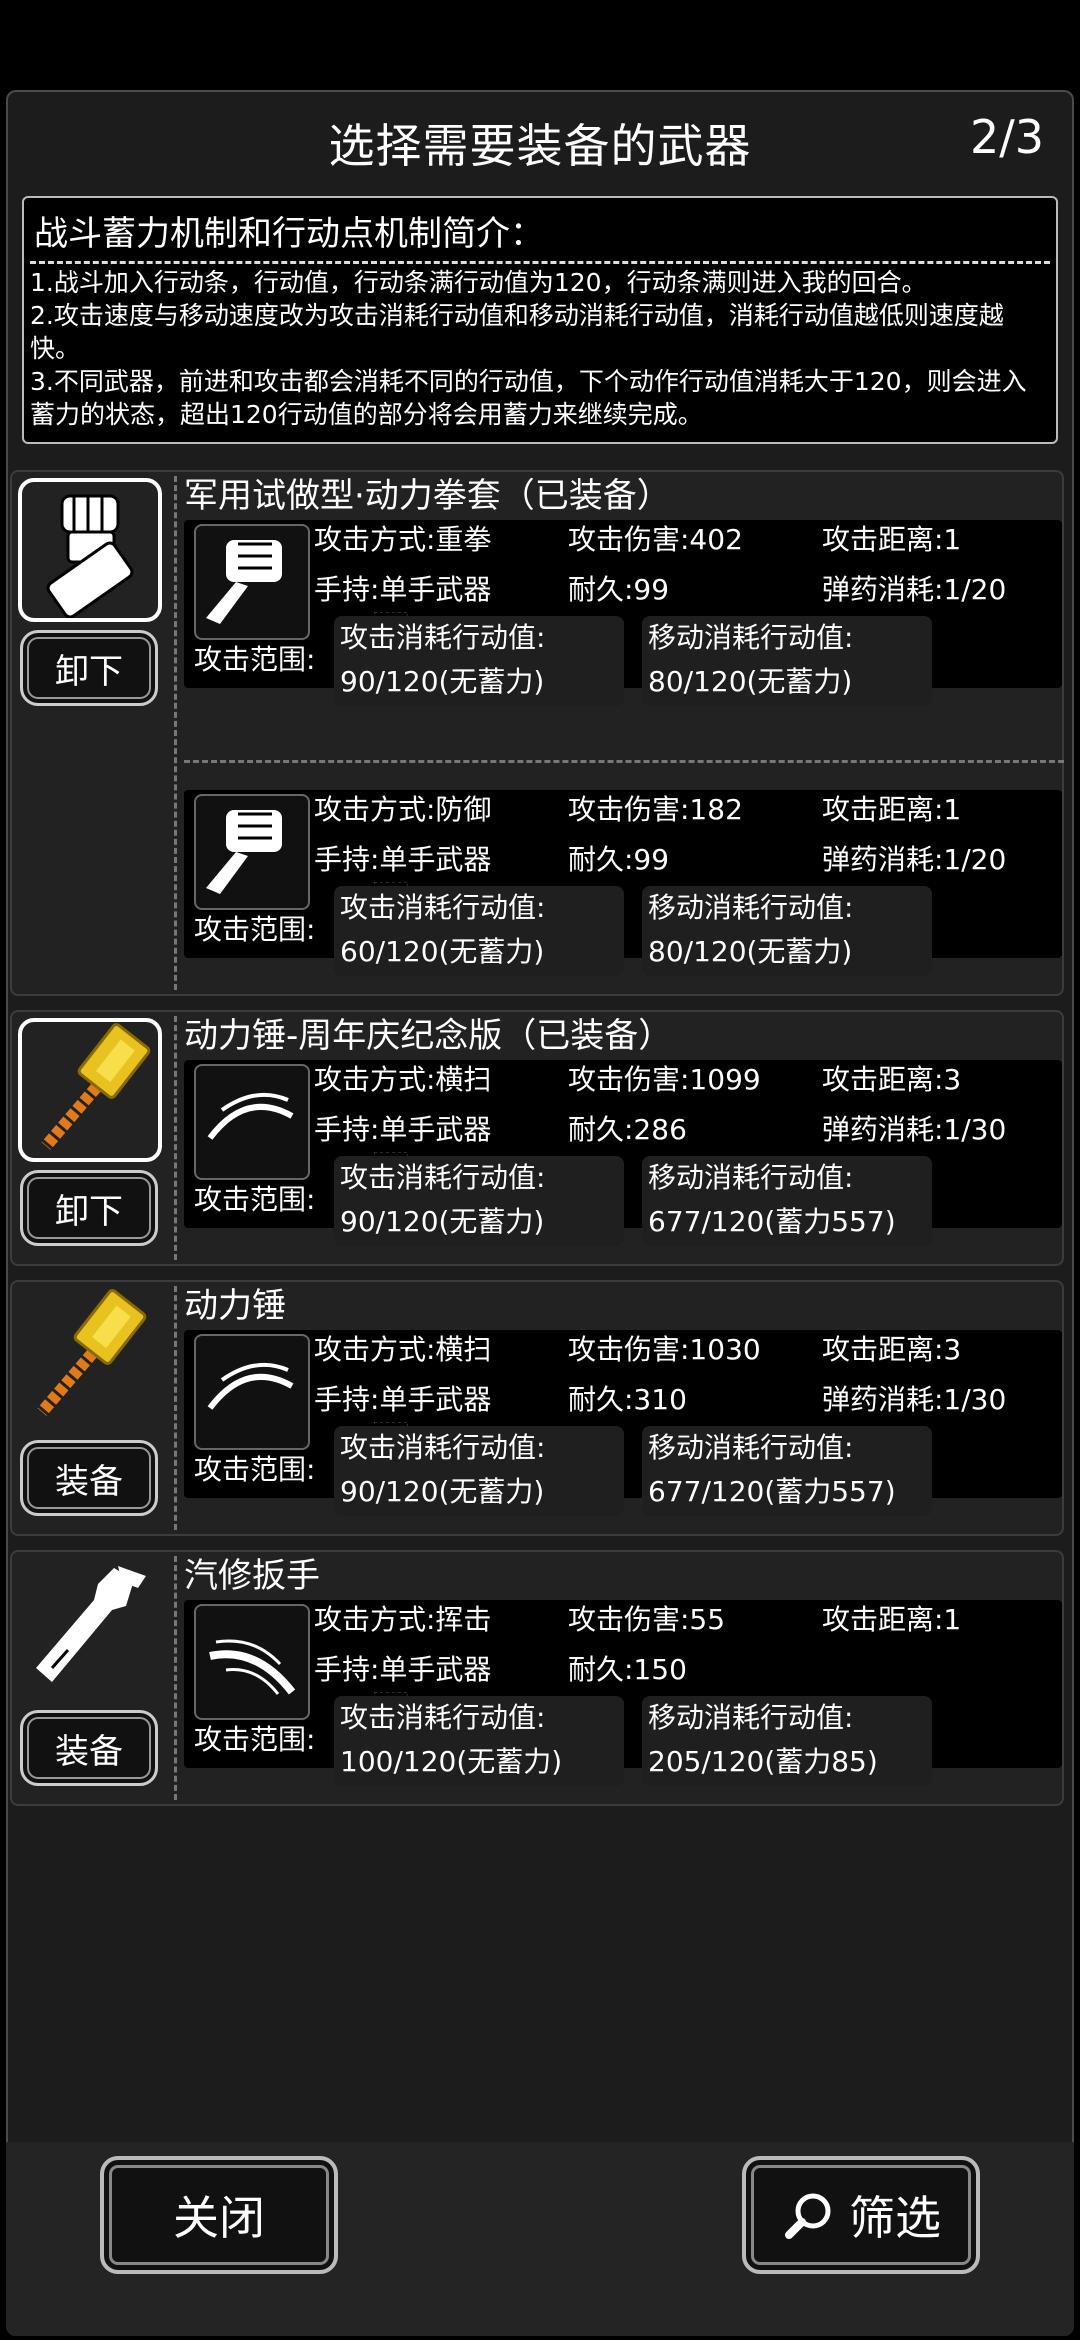 This screenshot has height=2340, width=1080. Describe the element at coordinates (90, 550) in the screenshot. I see `power-gauntlet-icon` at that location.